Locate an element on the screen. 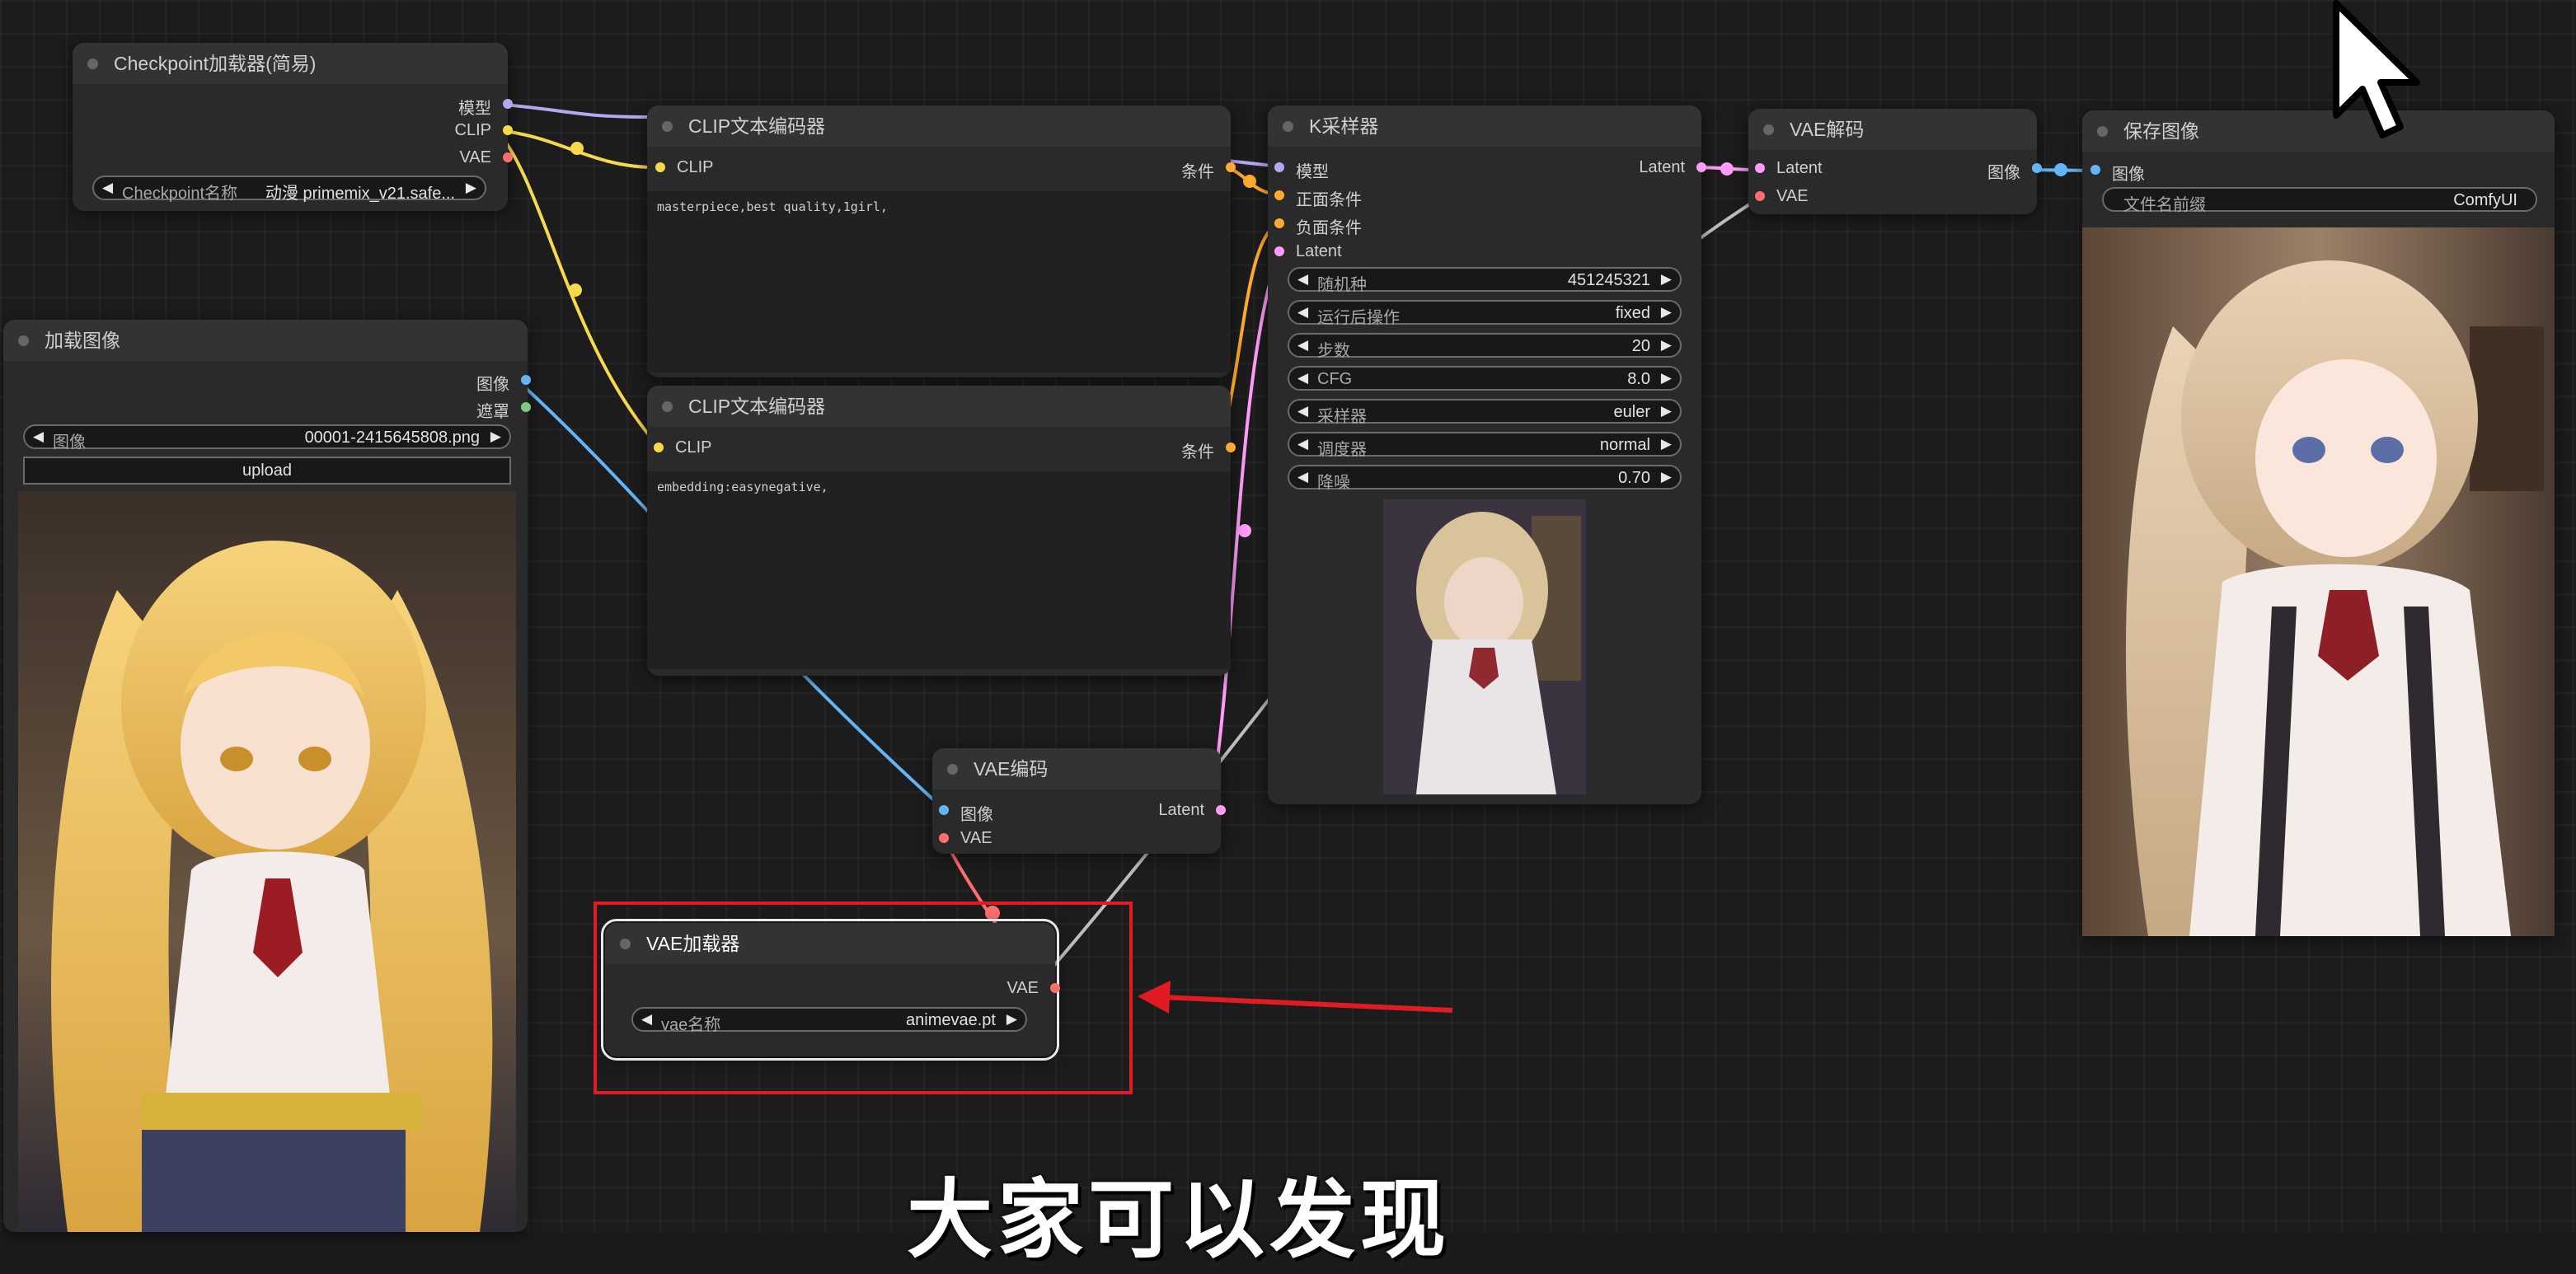 This screenshot has height=1274, width=2576. arrow-shaft is located at coordinates (1307, 1004).